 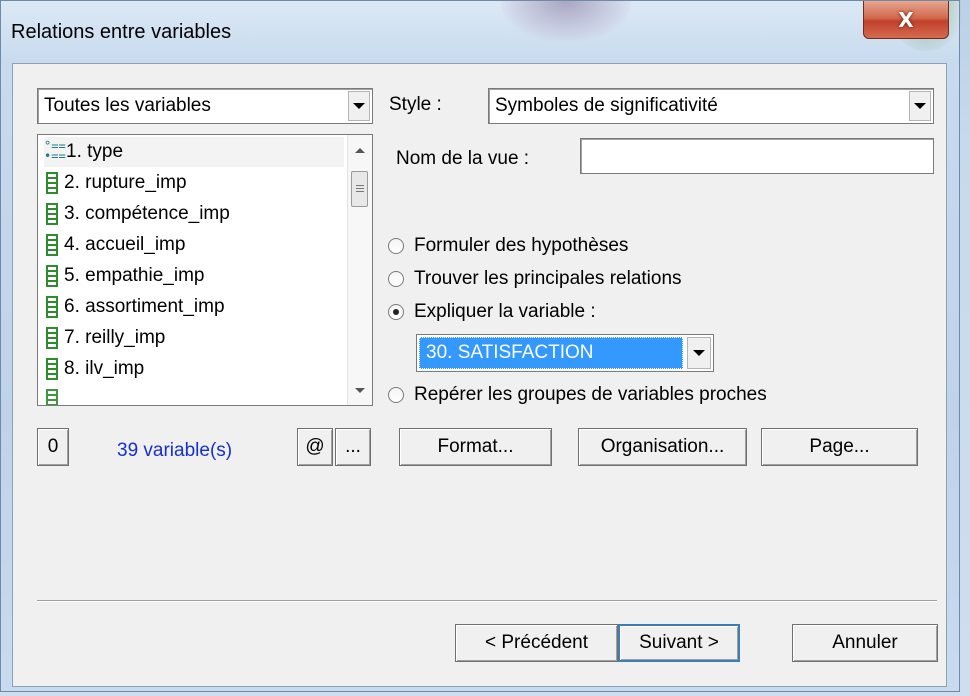 What do you see at coordinates (115, 337) in the screenshot?
I see `list-item-label: 7. reilly_imp` at bounding box center [115, 337].